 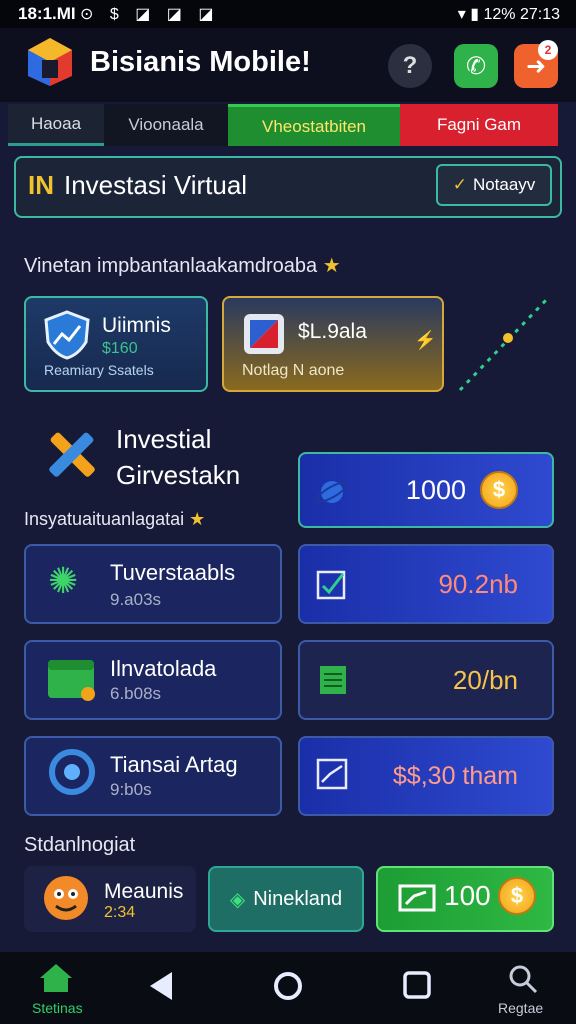 What do you see at coordinates (56, 980) in the screenshot?
I see `home-icon` at bounding box center [56, 980].